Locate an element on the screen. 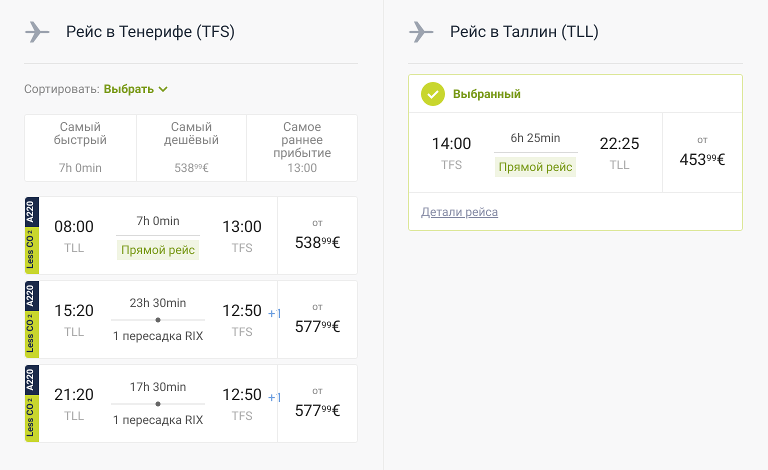  departure-airport: TFS is located at coordinates (451, 165).